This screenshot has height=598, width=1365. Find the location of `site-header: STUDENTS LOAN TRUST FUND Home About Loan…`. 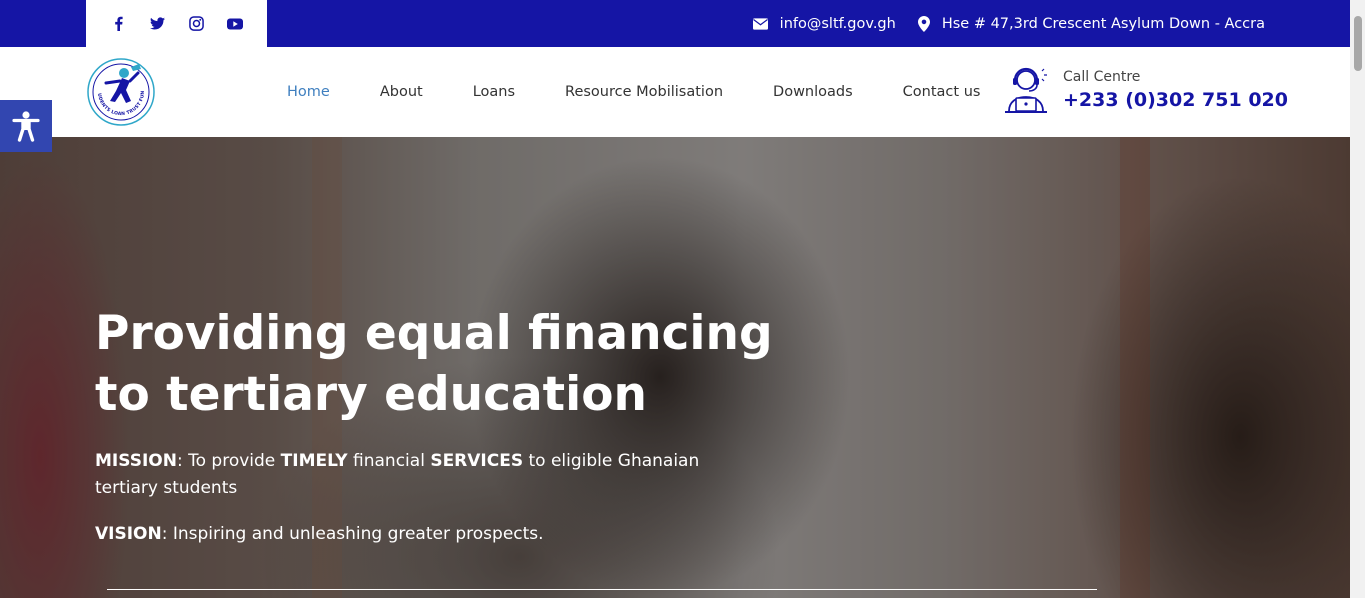

site-header: STUDENTS LOAN TRUST FUND Home About Loan… is located at coordinates (675, 92).